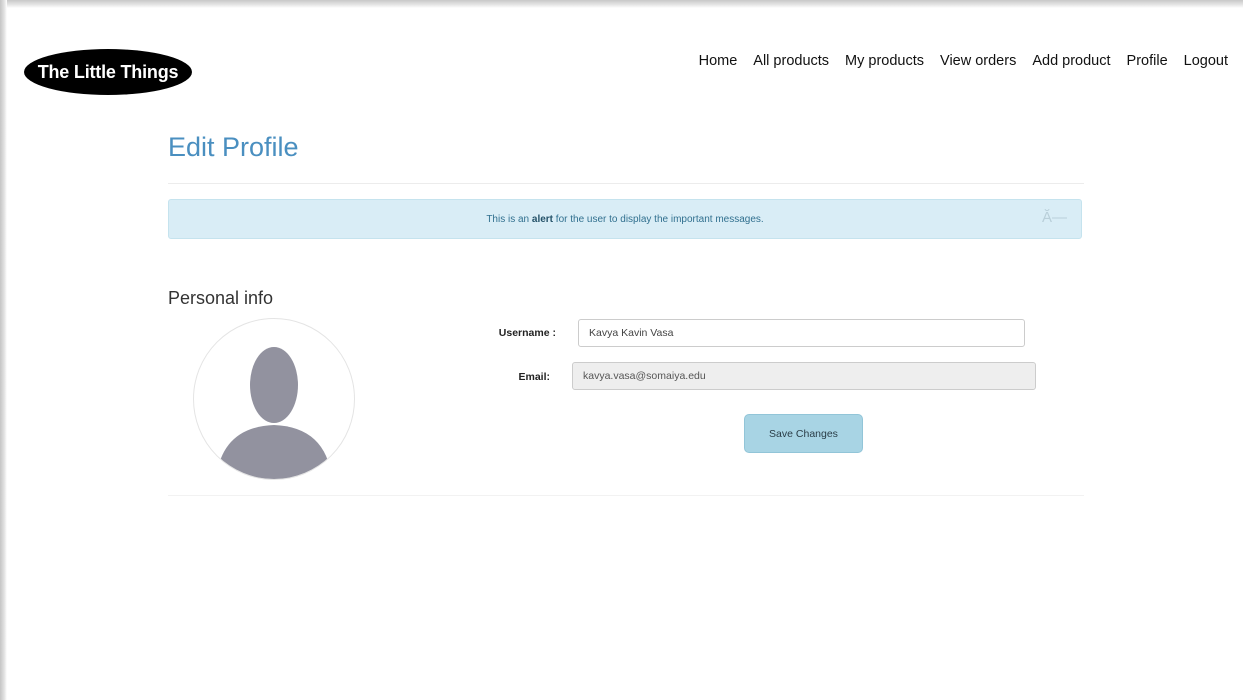  What do you see at coordinates (621, 4) in the screenshot?
I see `window-frame-top` at bounding box center [621, 4].